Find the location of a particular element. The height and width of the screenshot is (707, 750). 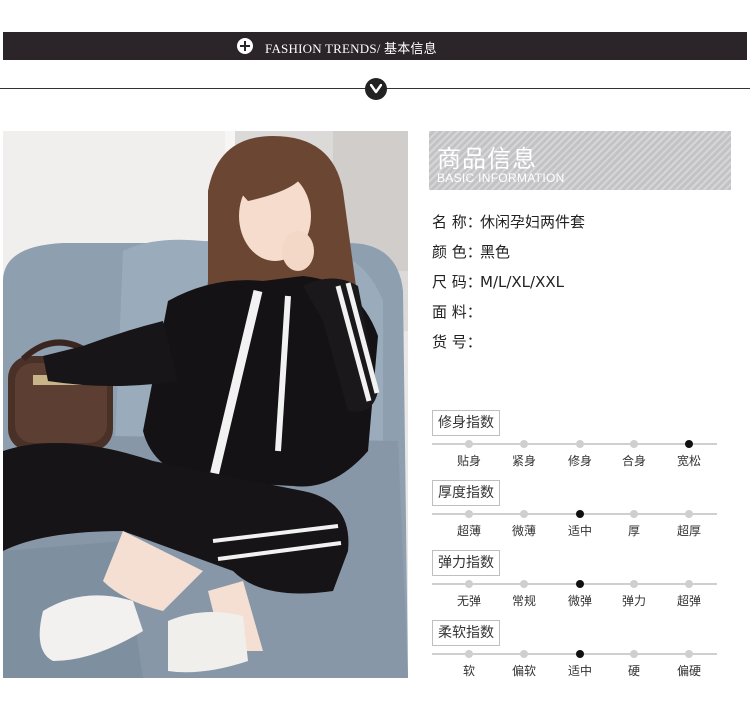

chevron-down-icon is located at coordinates (376, 89).